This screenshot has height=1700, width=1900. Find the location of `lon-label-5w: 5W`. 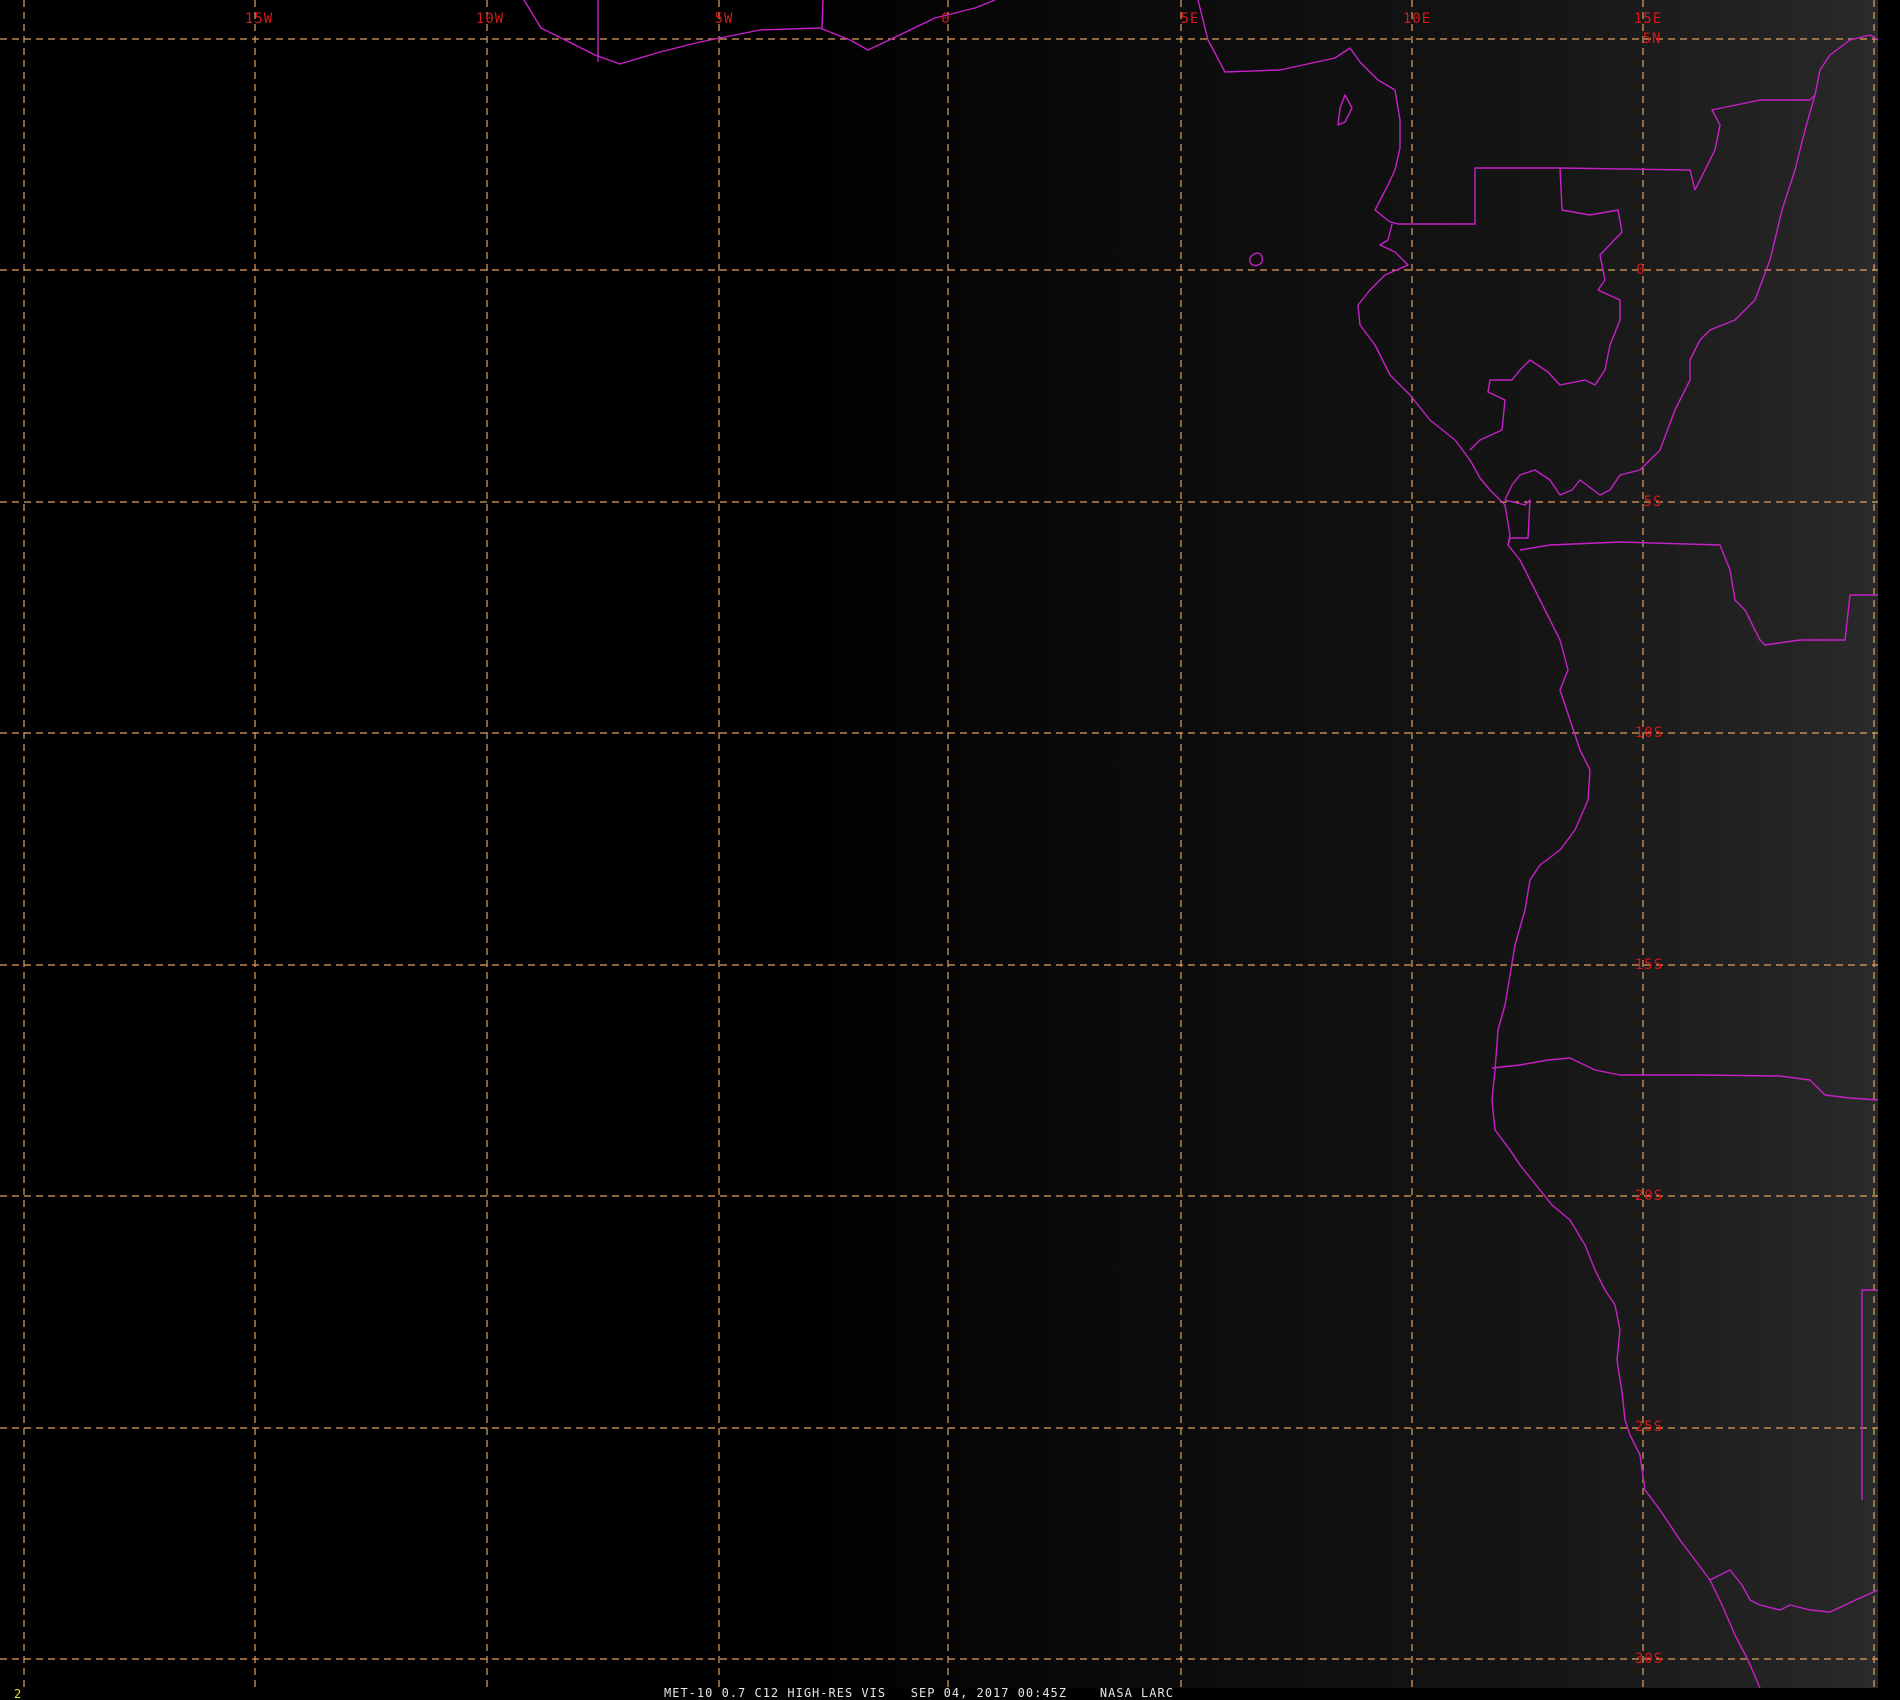

lon-label-5w: 5W is located at coordinates (724, 19).